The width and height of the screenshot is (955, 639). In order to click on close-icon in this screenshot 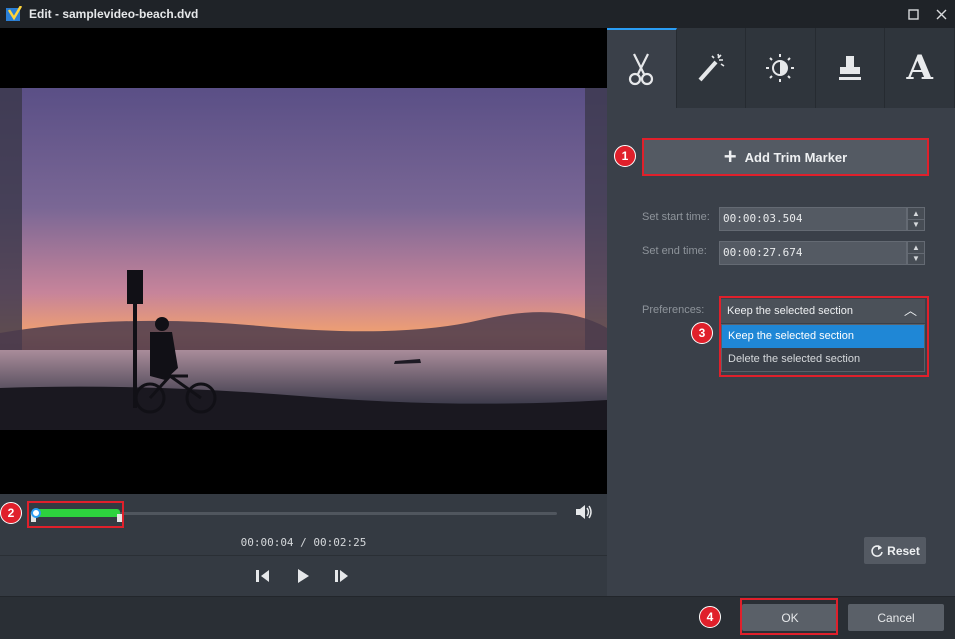, I will do `click(941, 14)`.